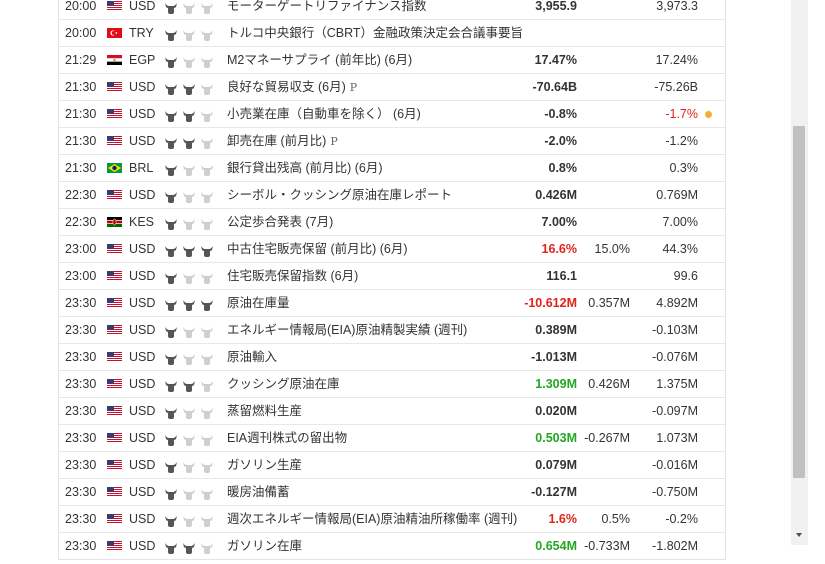 The image size is (825, 564). Describe the element at coordinates (81, 6) in the screenshot. I see `event-time: 20:00` at that location.